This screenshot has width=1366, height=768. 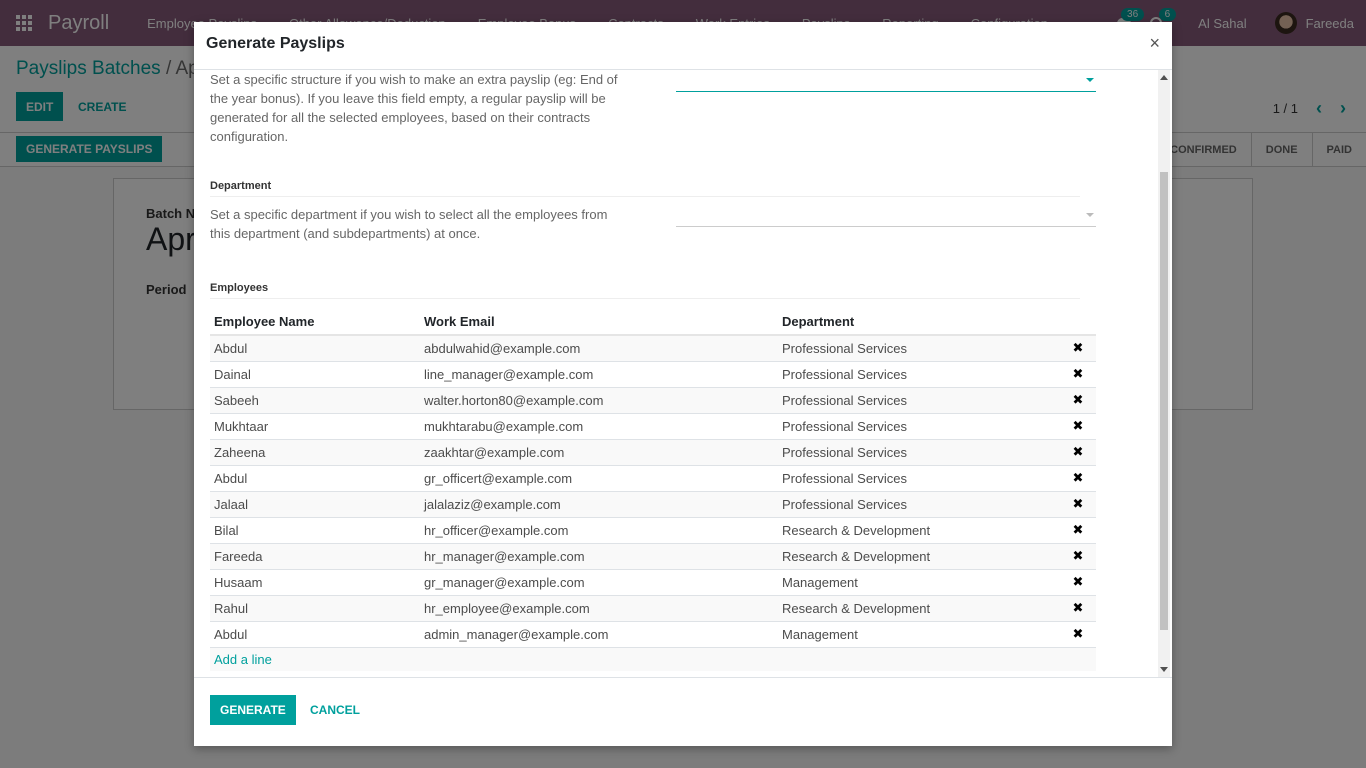 I want to click on work-email-cell: hr_employee@example.com, so click(x=599, y=607).